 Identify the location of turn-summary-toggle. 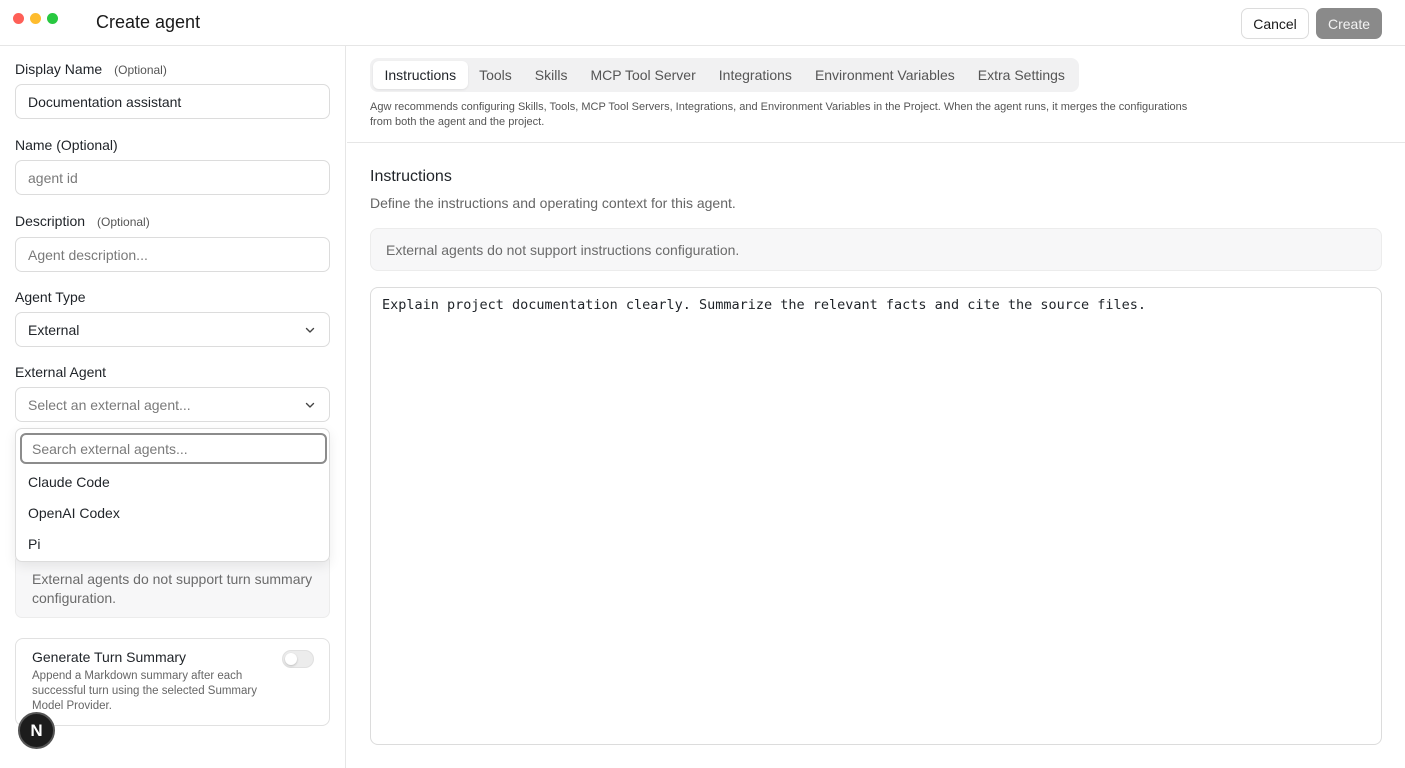
(298, 659).